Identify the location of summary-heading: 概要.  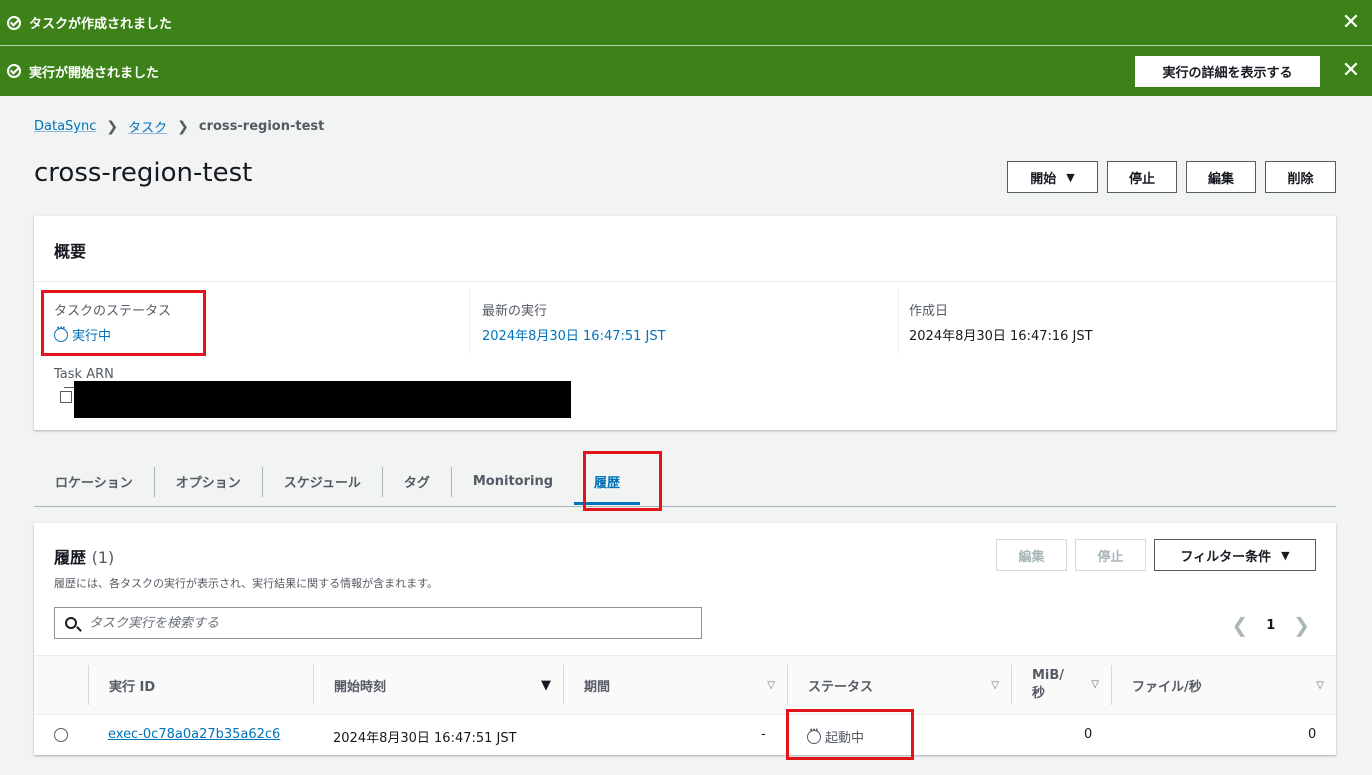
(70, 251).